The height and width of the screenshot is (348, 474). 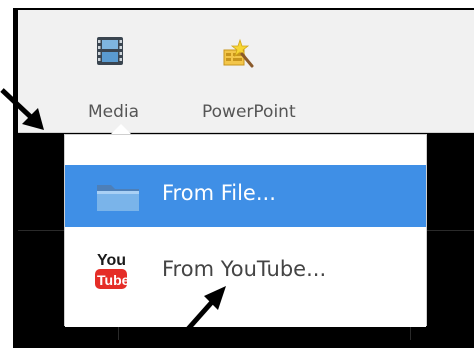 I want to click on film-icon, so click(x=110, y=53).